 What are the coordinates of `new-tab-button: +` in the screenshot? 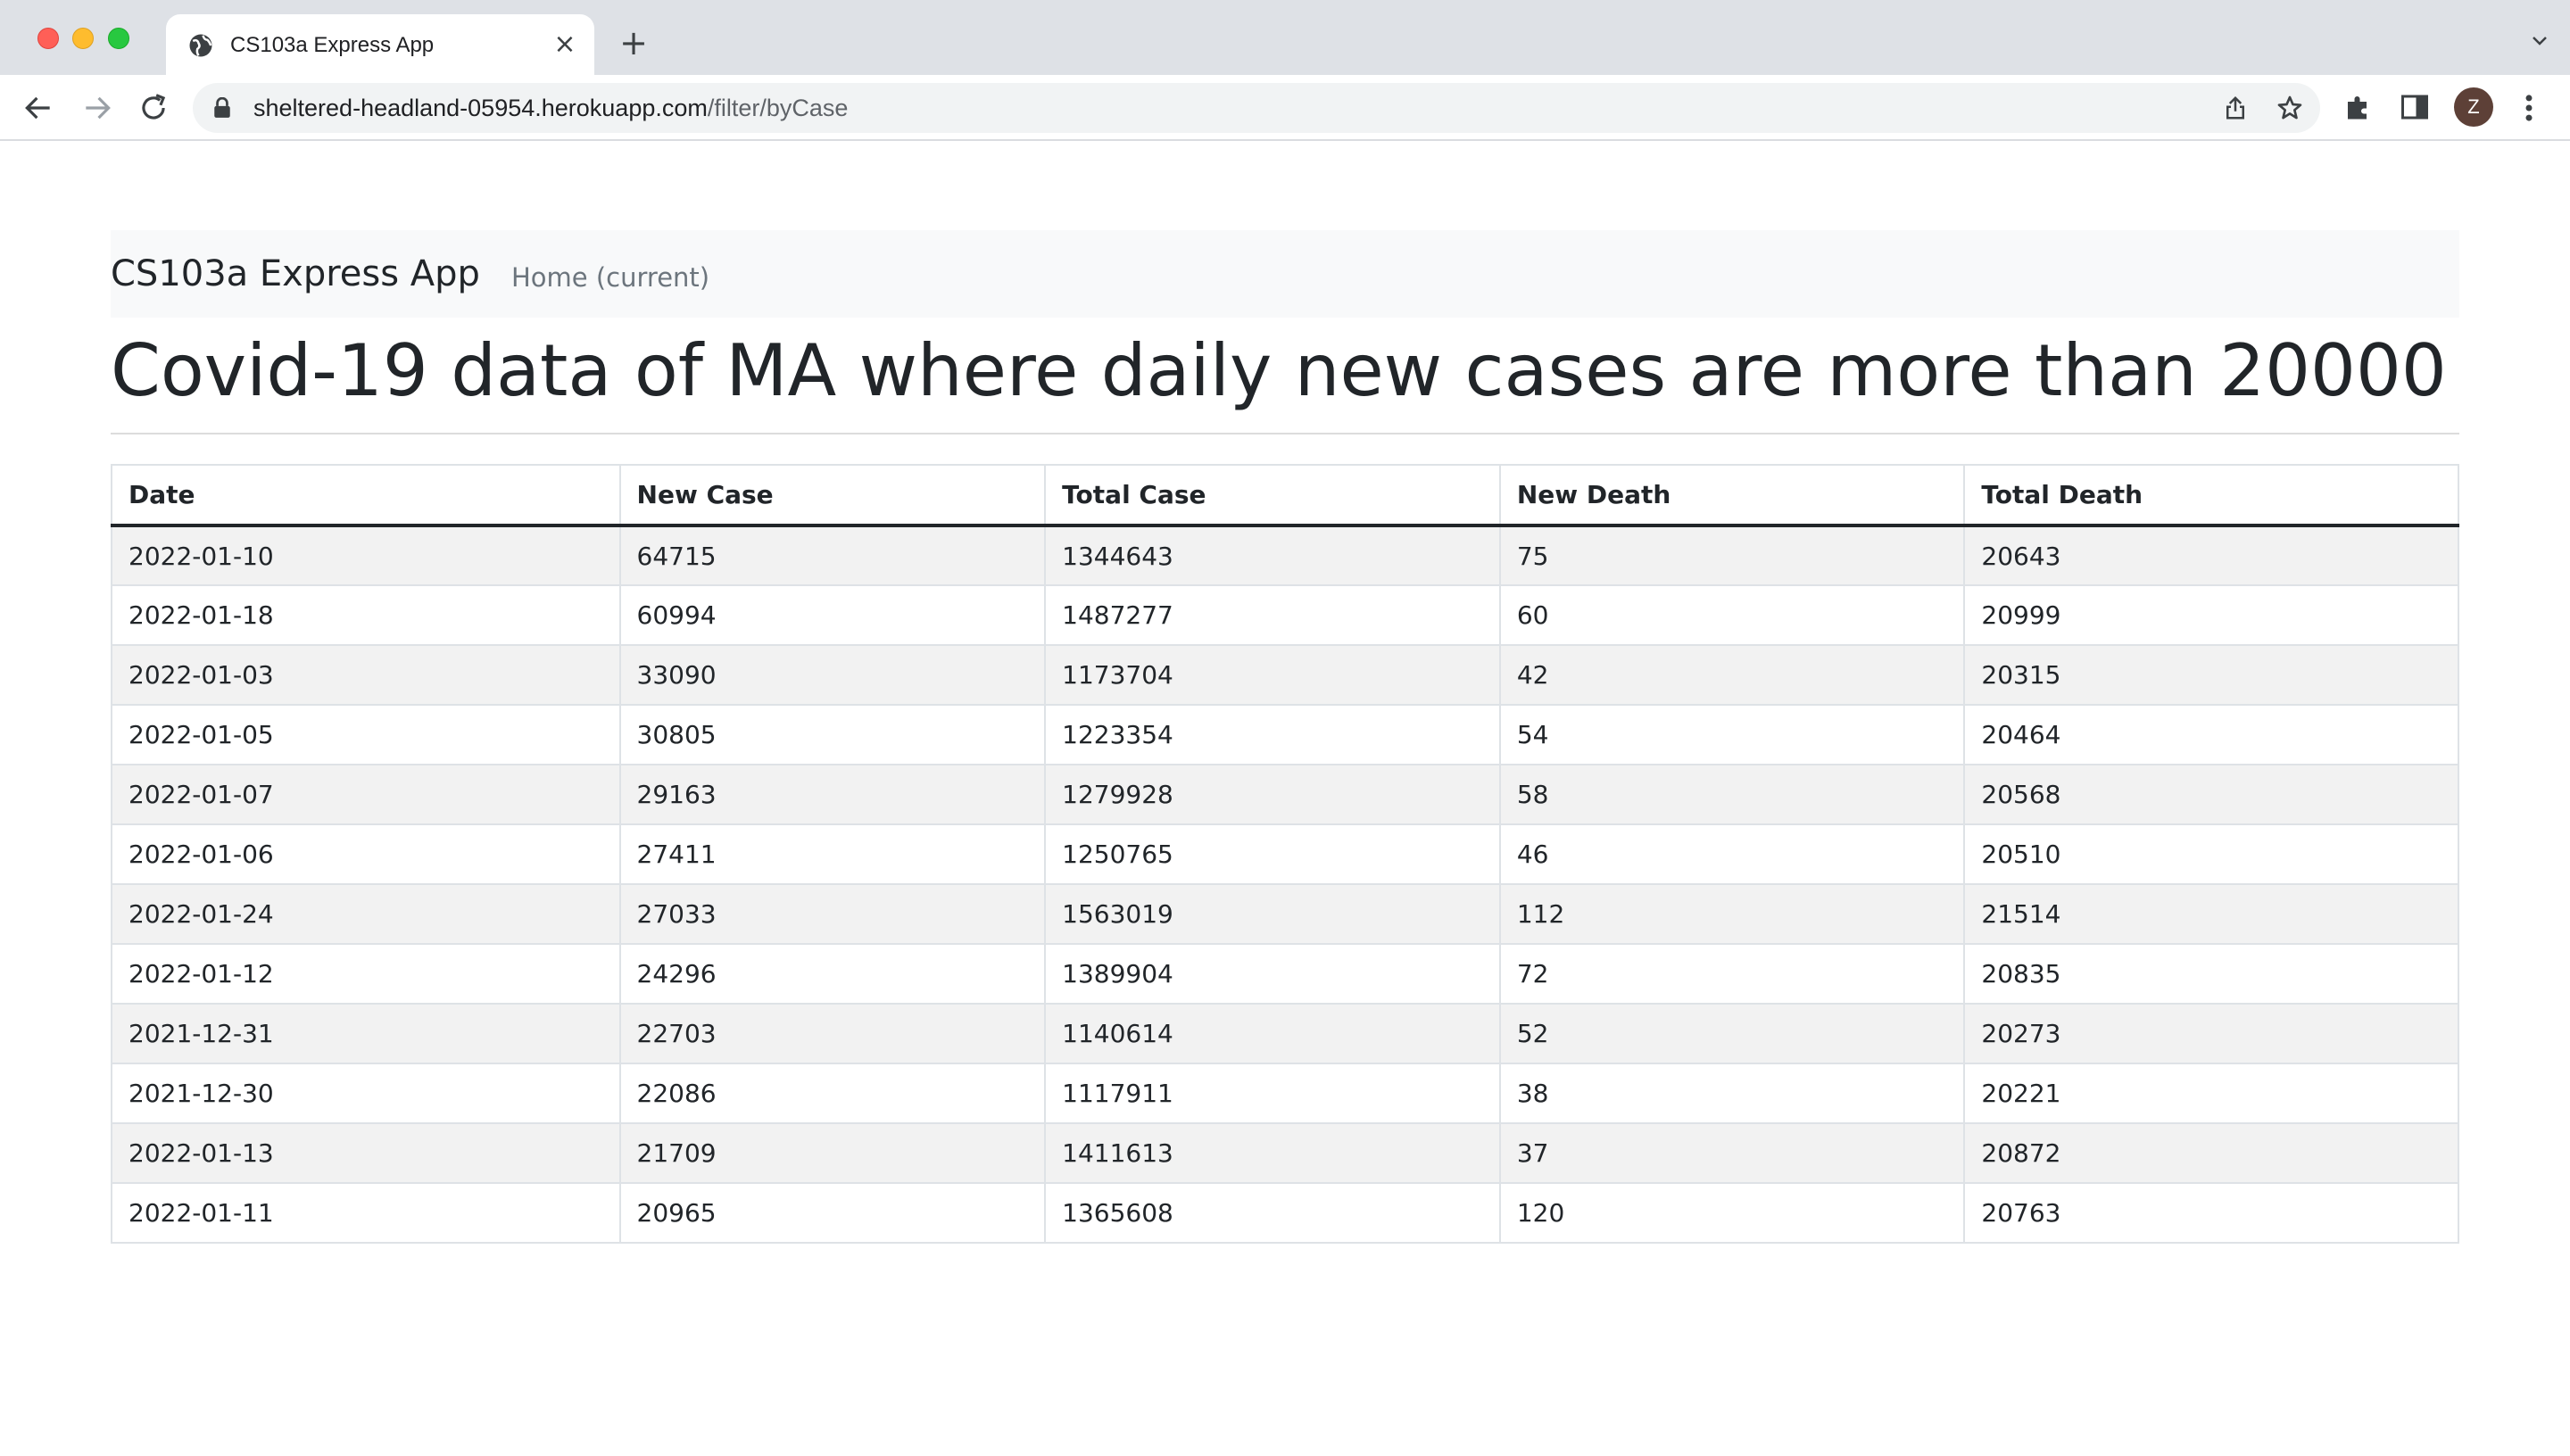 It's located at (634, 43).